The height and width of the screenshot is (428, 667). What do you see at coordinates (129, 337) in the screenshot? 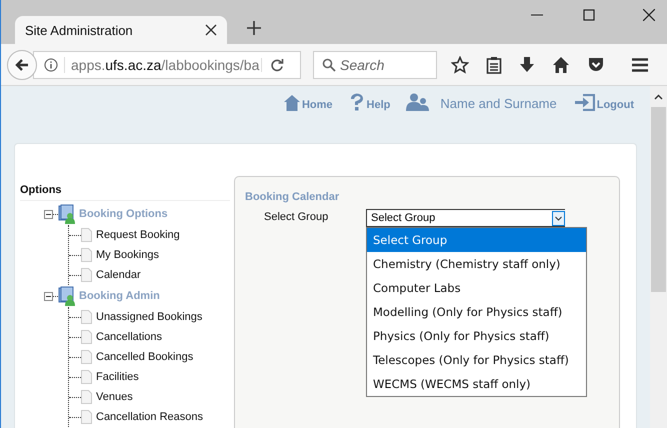
I see `tree-item: Cancellations` at bounding box center [129, 337].